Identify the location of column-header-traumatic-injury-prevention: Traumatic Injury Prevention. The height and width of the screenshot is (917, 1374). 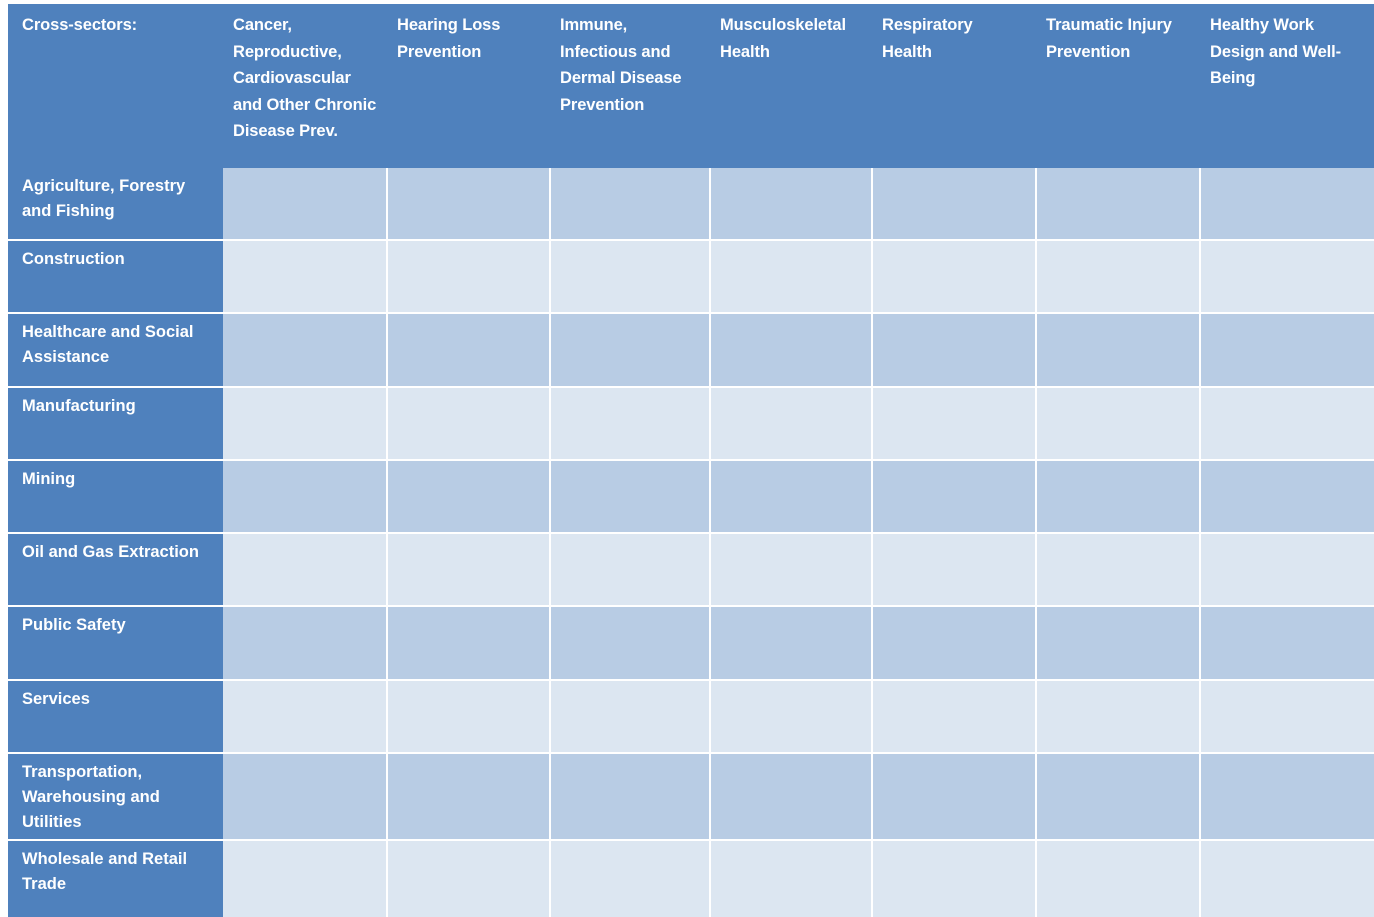
(1118, 86).